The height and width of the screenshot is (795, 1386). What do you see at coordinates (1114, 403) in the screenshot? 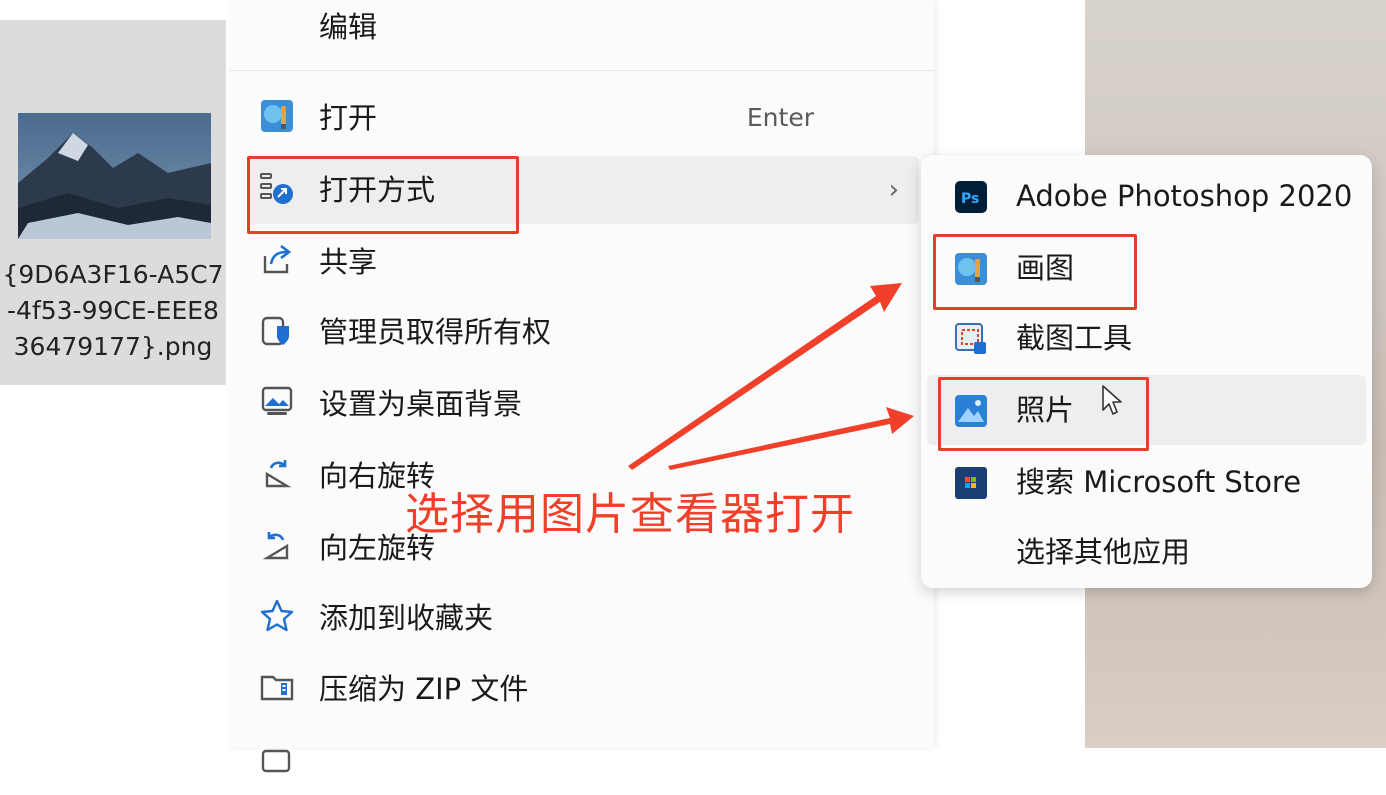
I see `mouse-cursor-icon` at bounding box center [1114, 403].